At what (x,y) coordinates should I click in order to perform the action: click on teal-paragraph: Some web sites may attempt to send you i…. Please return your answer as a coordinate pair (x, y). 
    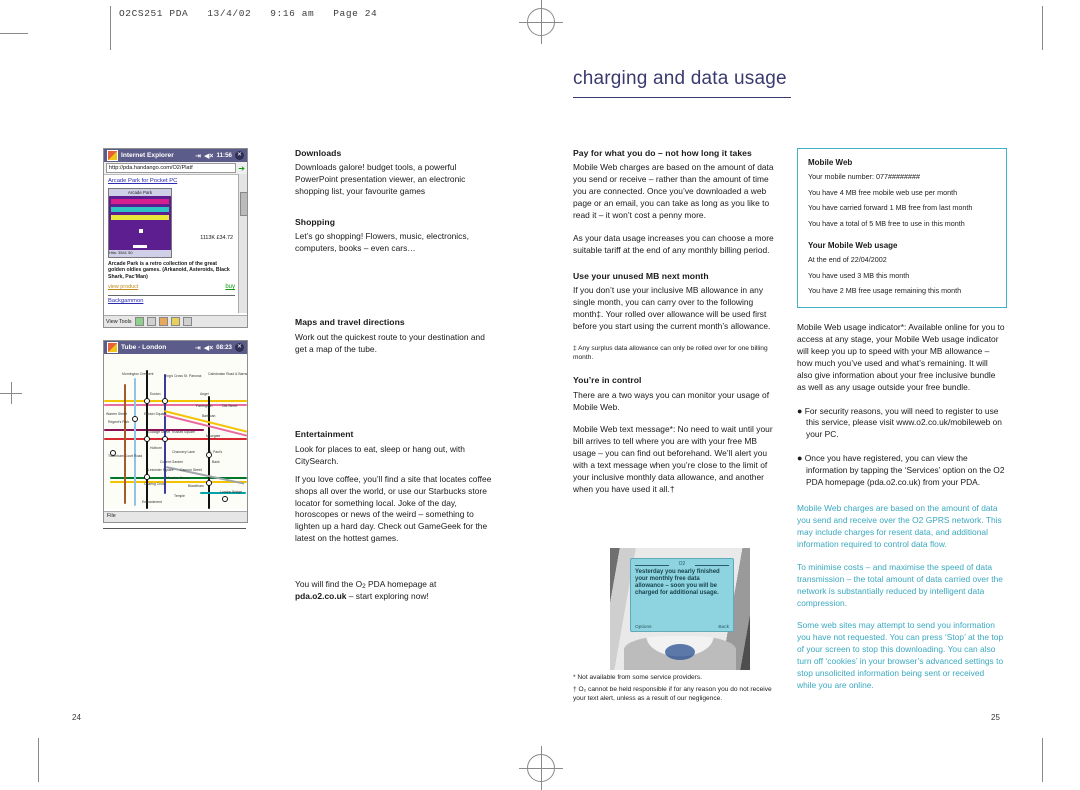
    Looking at the image, I should click on (900, 655).